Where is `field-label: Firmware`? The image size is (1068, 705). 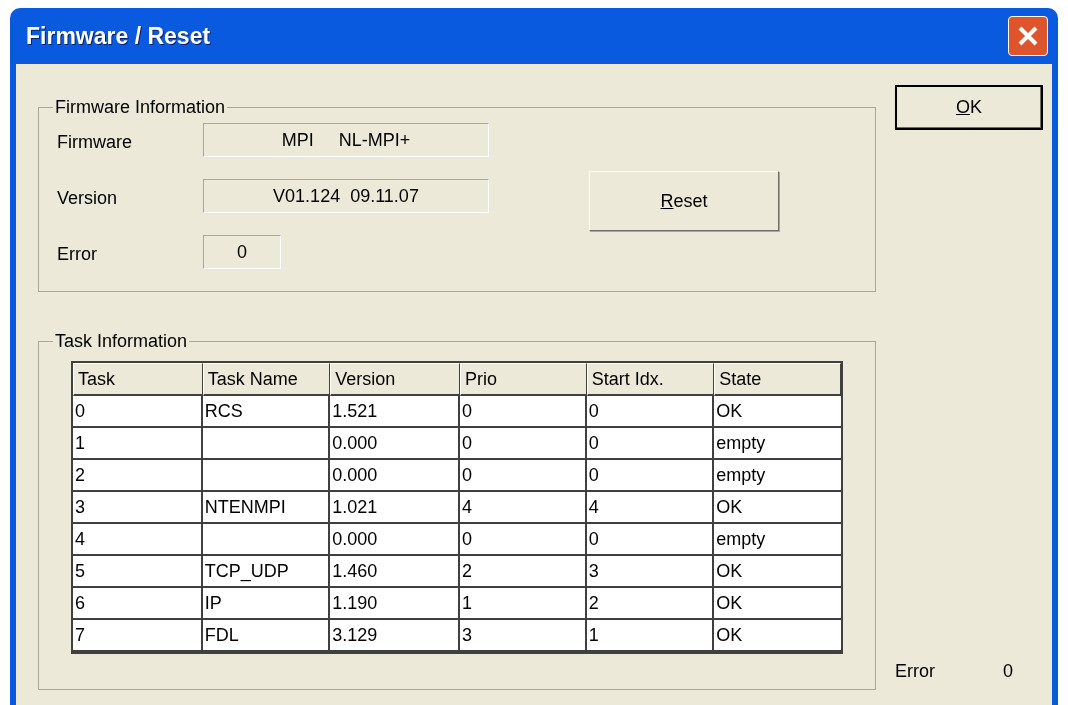
field-label: Firmware is located at coordinates (95, 142).